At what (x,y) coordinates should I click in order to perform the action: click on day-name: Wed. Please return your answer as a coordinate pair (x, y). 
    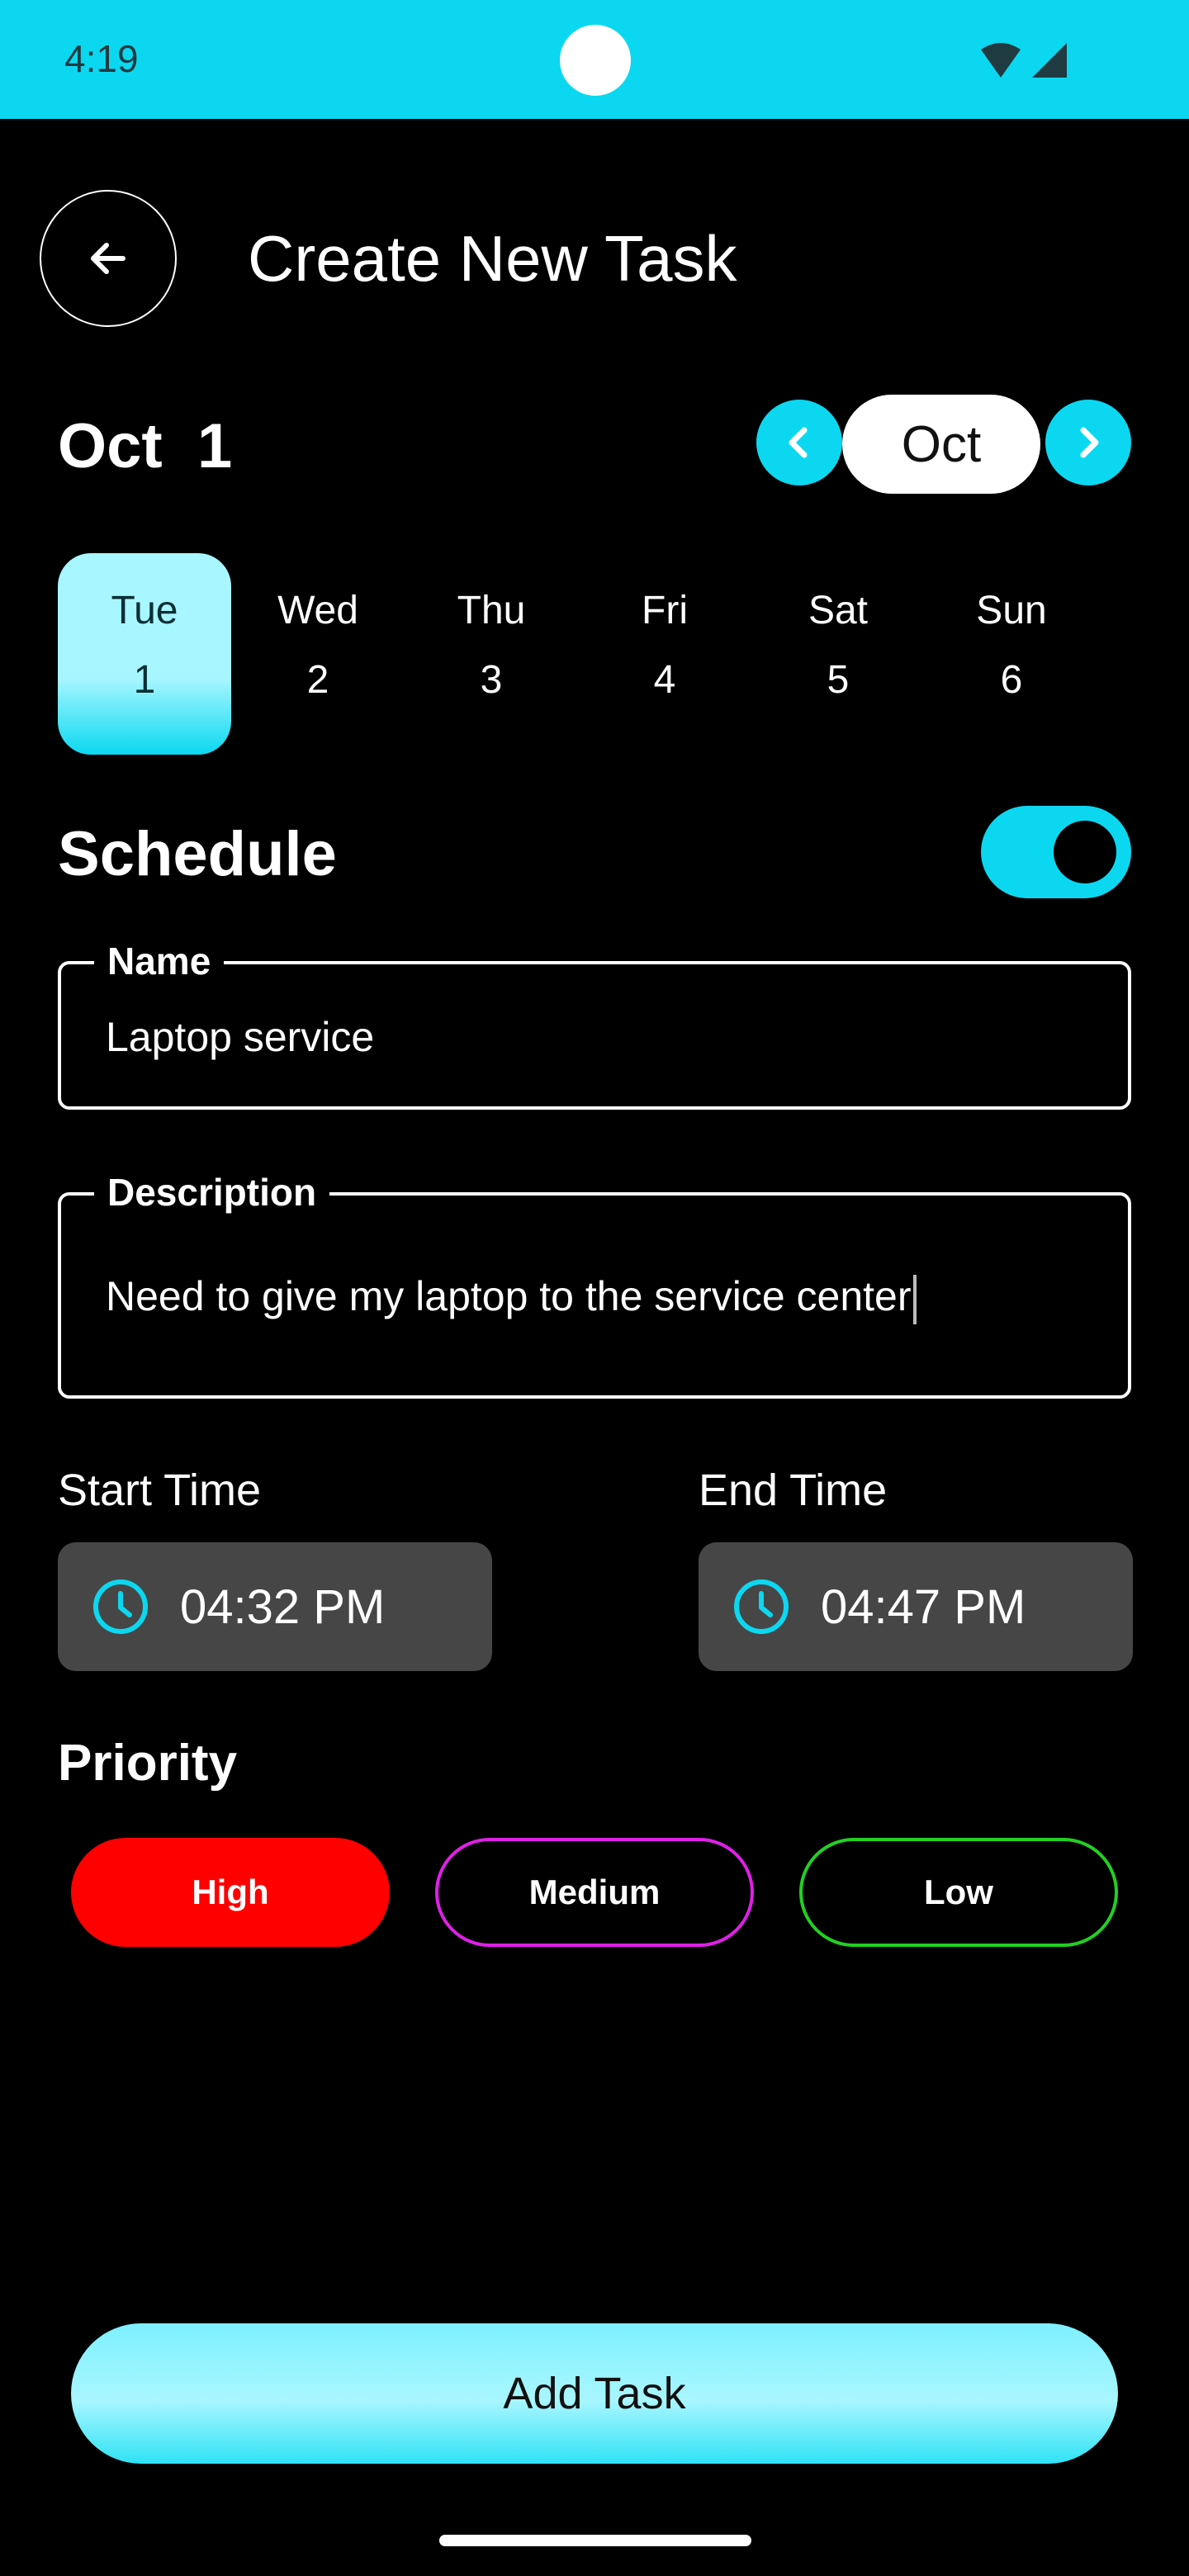
    Looking at the image, I should click on (317, 610).